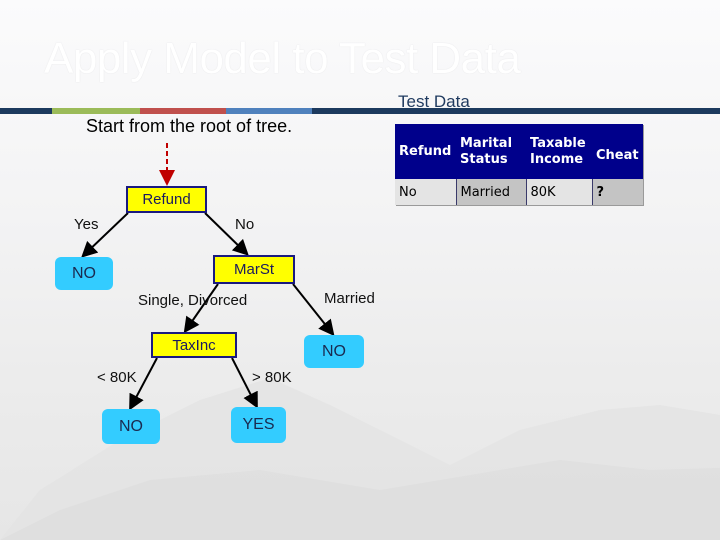 The height and width of the screenshot is (540, 720). Describe the element at coordinates (117, 377) in the screenshot. I see `edge-label-lt-80k: < 80K` at that location.